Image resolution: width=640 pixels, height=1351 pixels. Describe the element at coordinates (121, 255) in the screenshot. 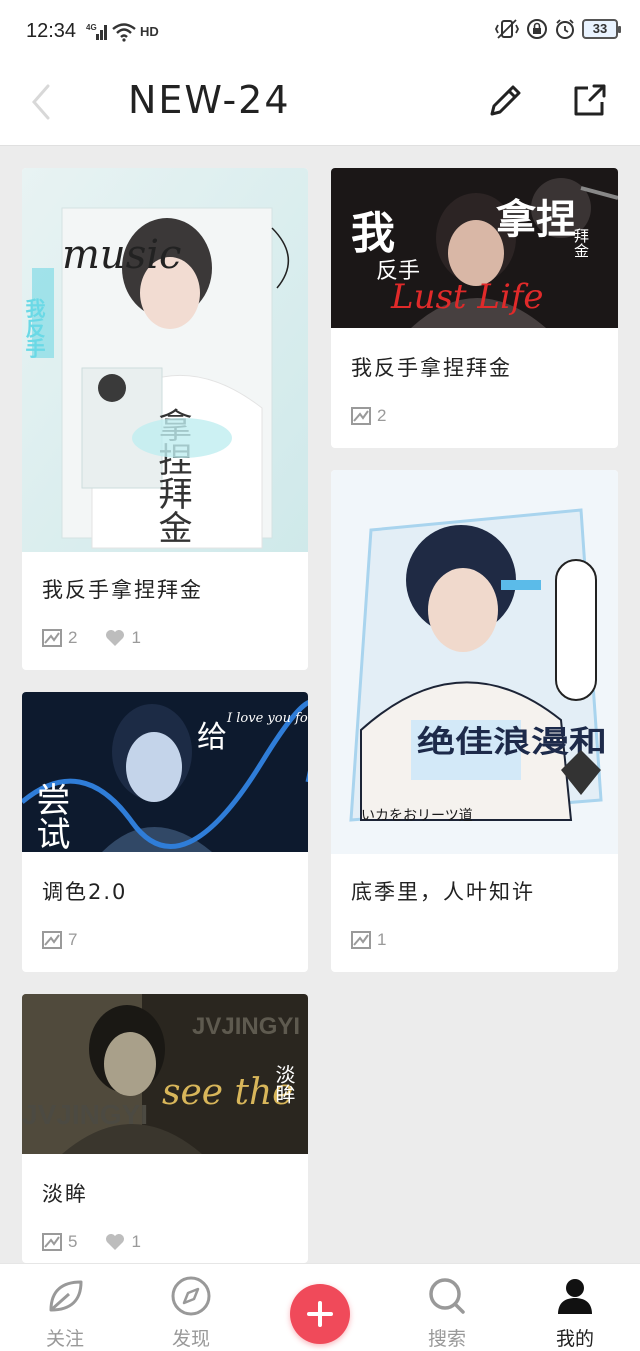

I see `cover1-script: music` at that location.